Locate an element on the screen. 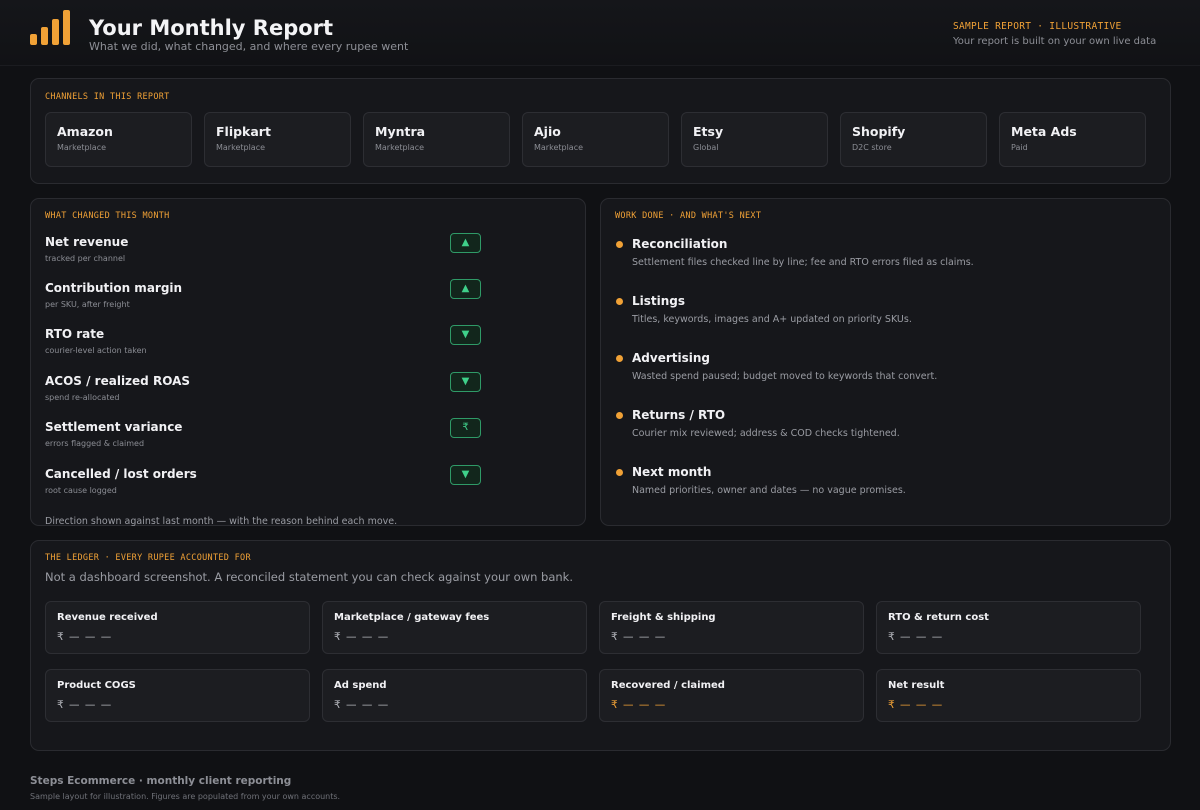  sample-report-tag: SAMPLE REPORT · ILLUSTRATIVE is located at coordinates (1037, 26).